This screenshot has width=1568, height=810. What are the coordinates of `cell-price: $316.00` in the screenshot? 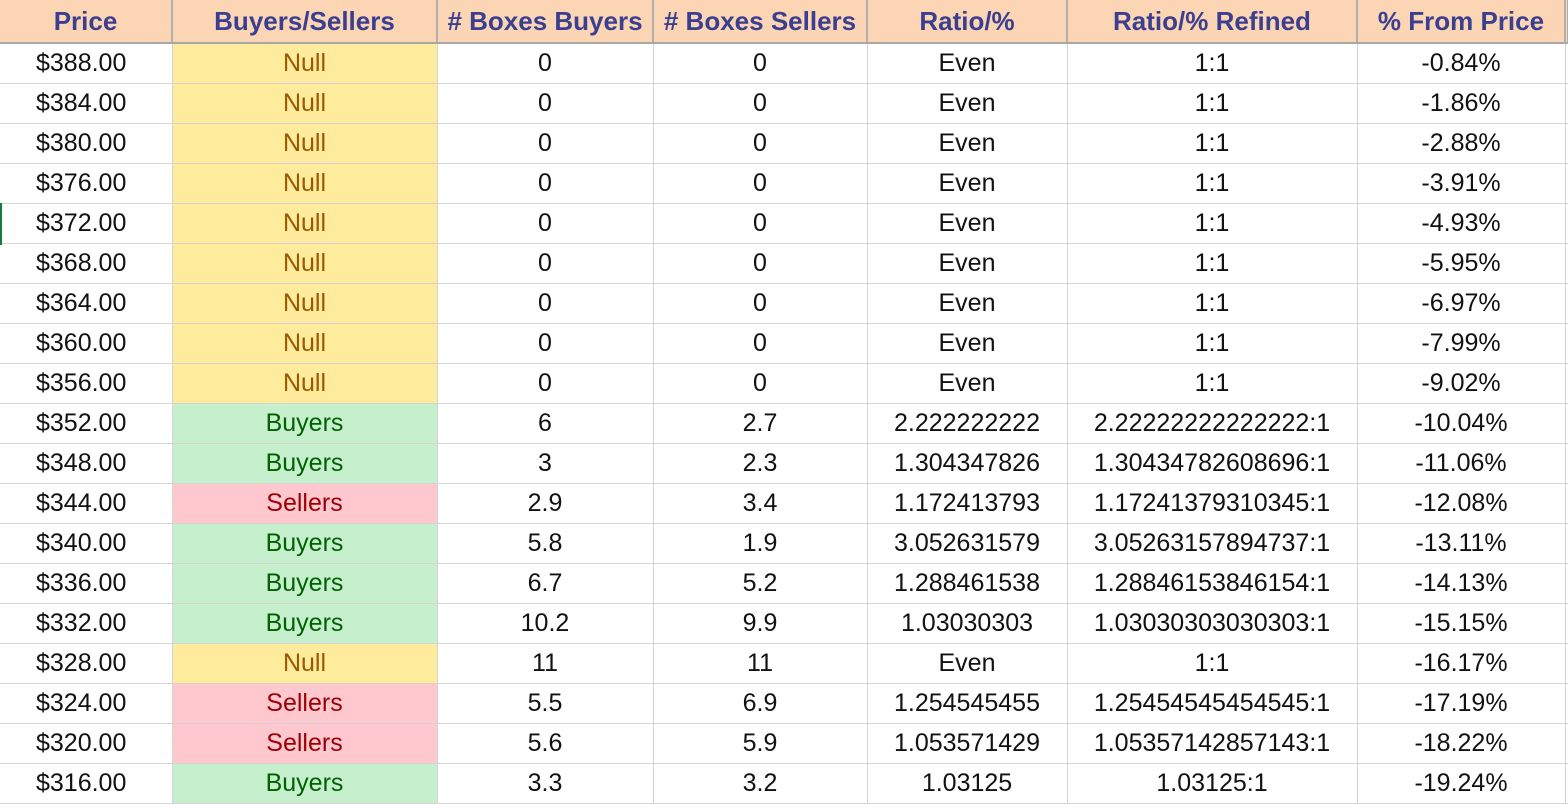 It's located at (86, 783).